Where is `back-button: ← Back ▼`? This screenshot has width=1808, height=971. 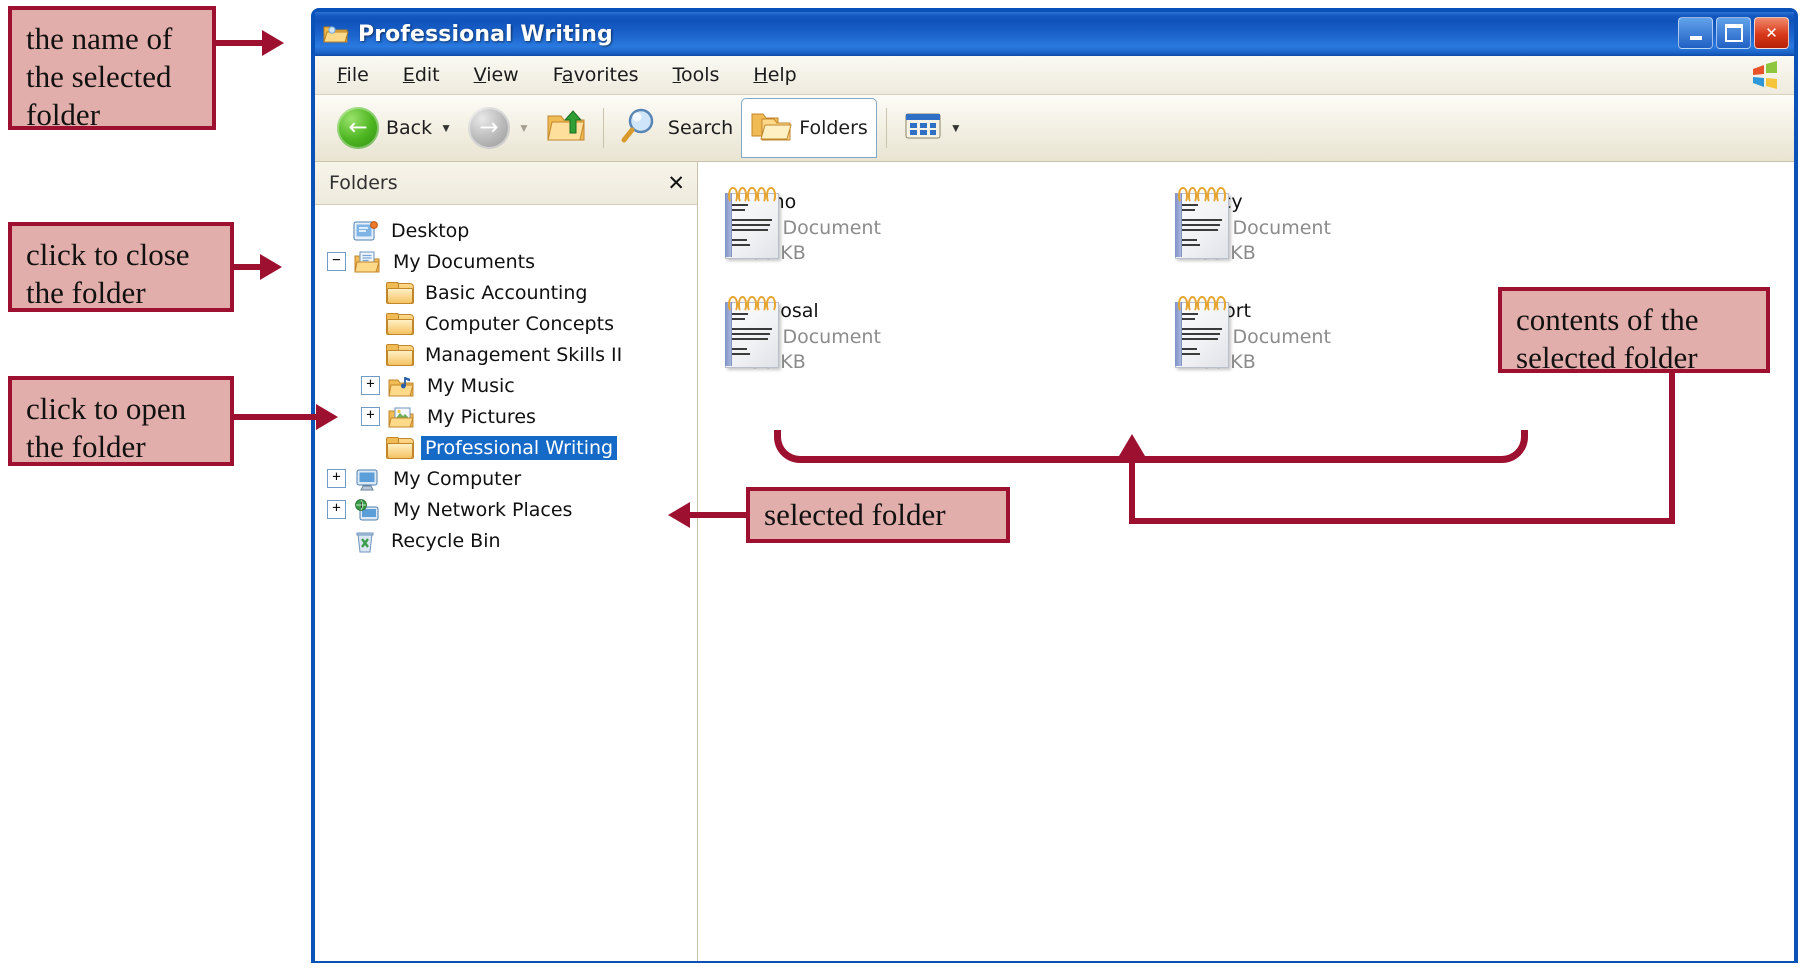
back-button: ← Back ▼ is located at coordinates (394, 128).